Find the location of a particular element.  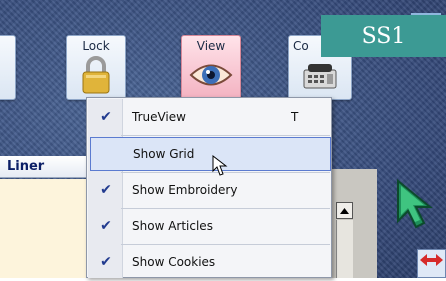

telephone-icon is located at coordinates (320, 75).